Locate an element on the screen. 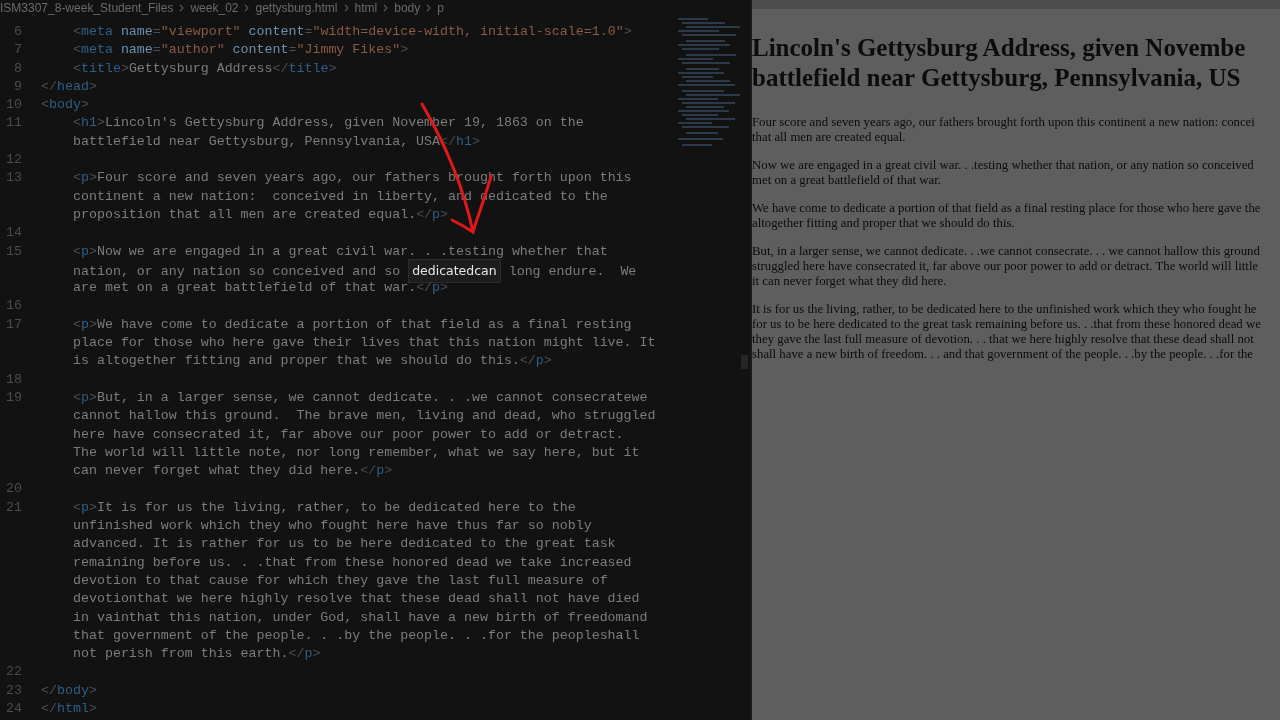 The height and width of the screenshot is (720, 1280). paragraph-line: We have come to dedicate a portion of that field as a final resting place for those who here gave the is located at coordinates (1006, 208).